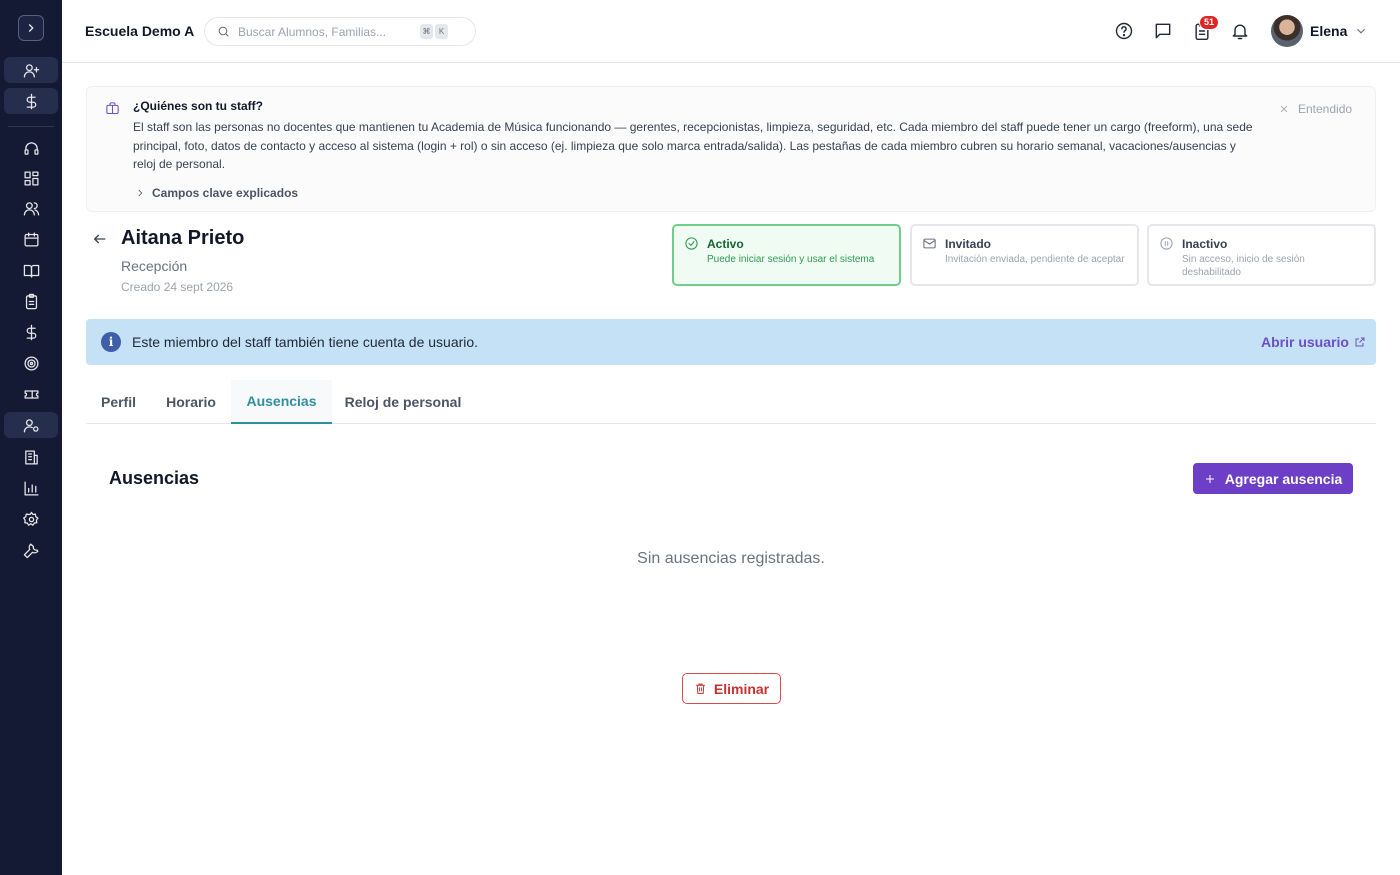 This screenshot has width=1400, height=875. I want to click on calendar-icon, so click(31, 239).